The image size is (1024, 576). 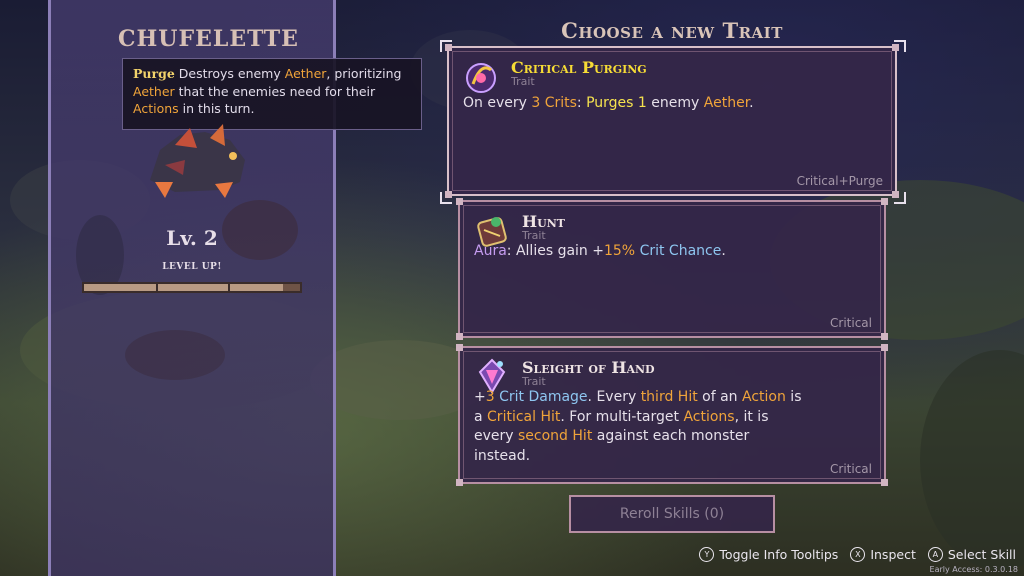 What do you see at coordinates (183, 287) in the screenshot?
I see `xp-bar-fill` at bounding box center [183, 287].